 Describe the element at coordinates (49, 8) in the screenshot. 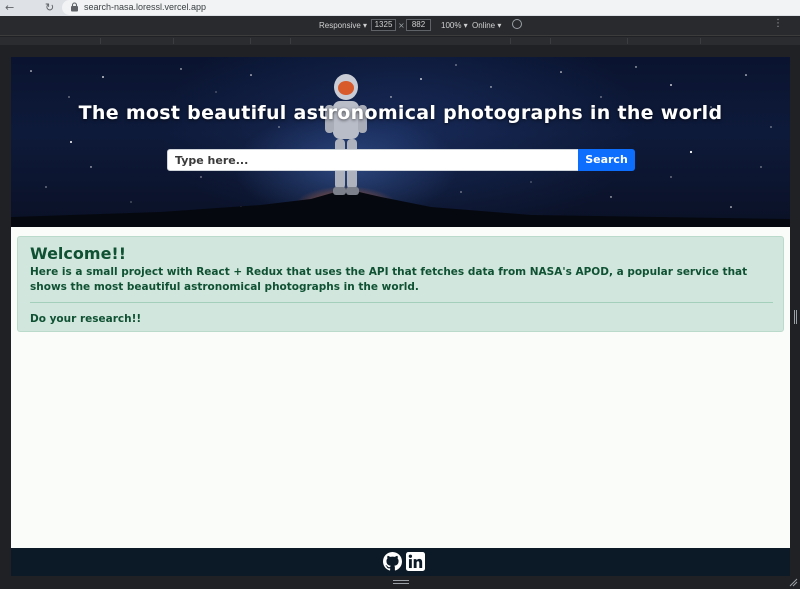

I see `reload-icon: ↻` at that location.